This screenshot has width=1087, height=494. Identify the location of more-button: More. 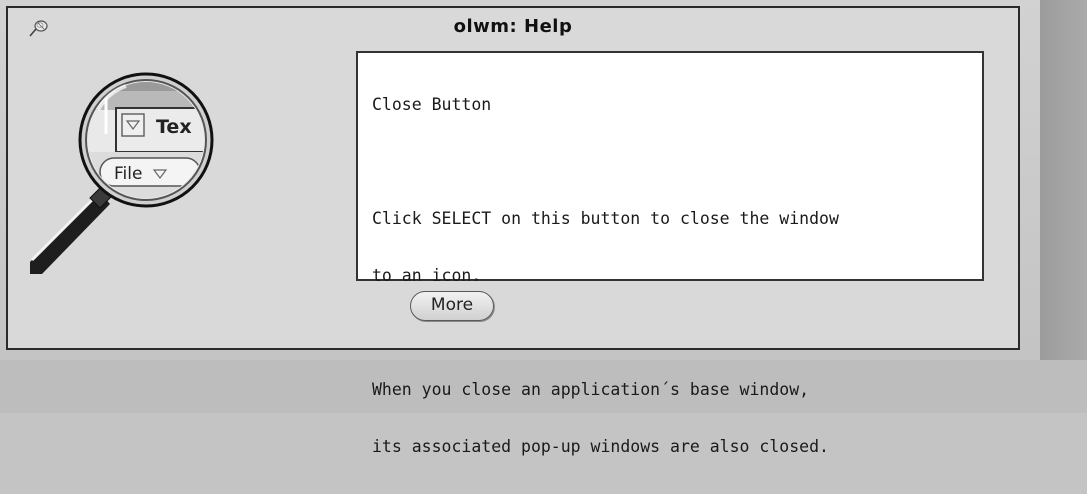
(452, 306).